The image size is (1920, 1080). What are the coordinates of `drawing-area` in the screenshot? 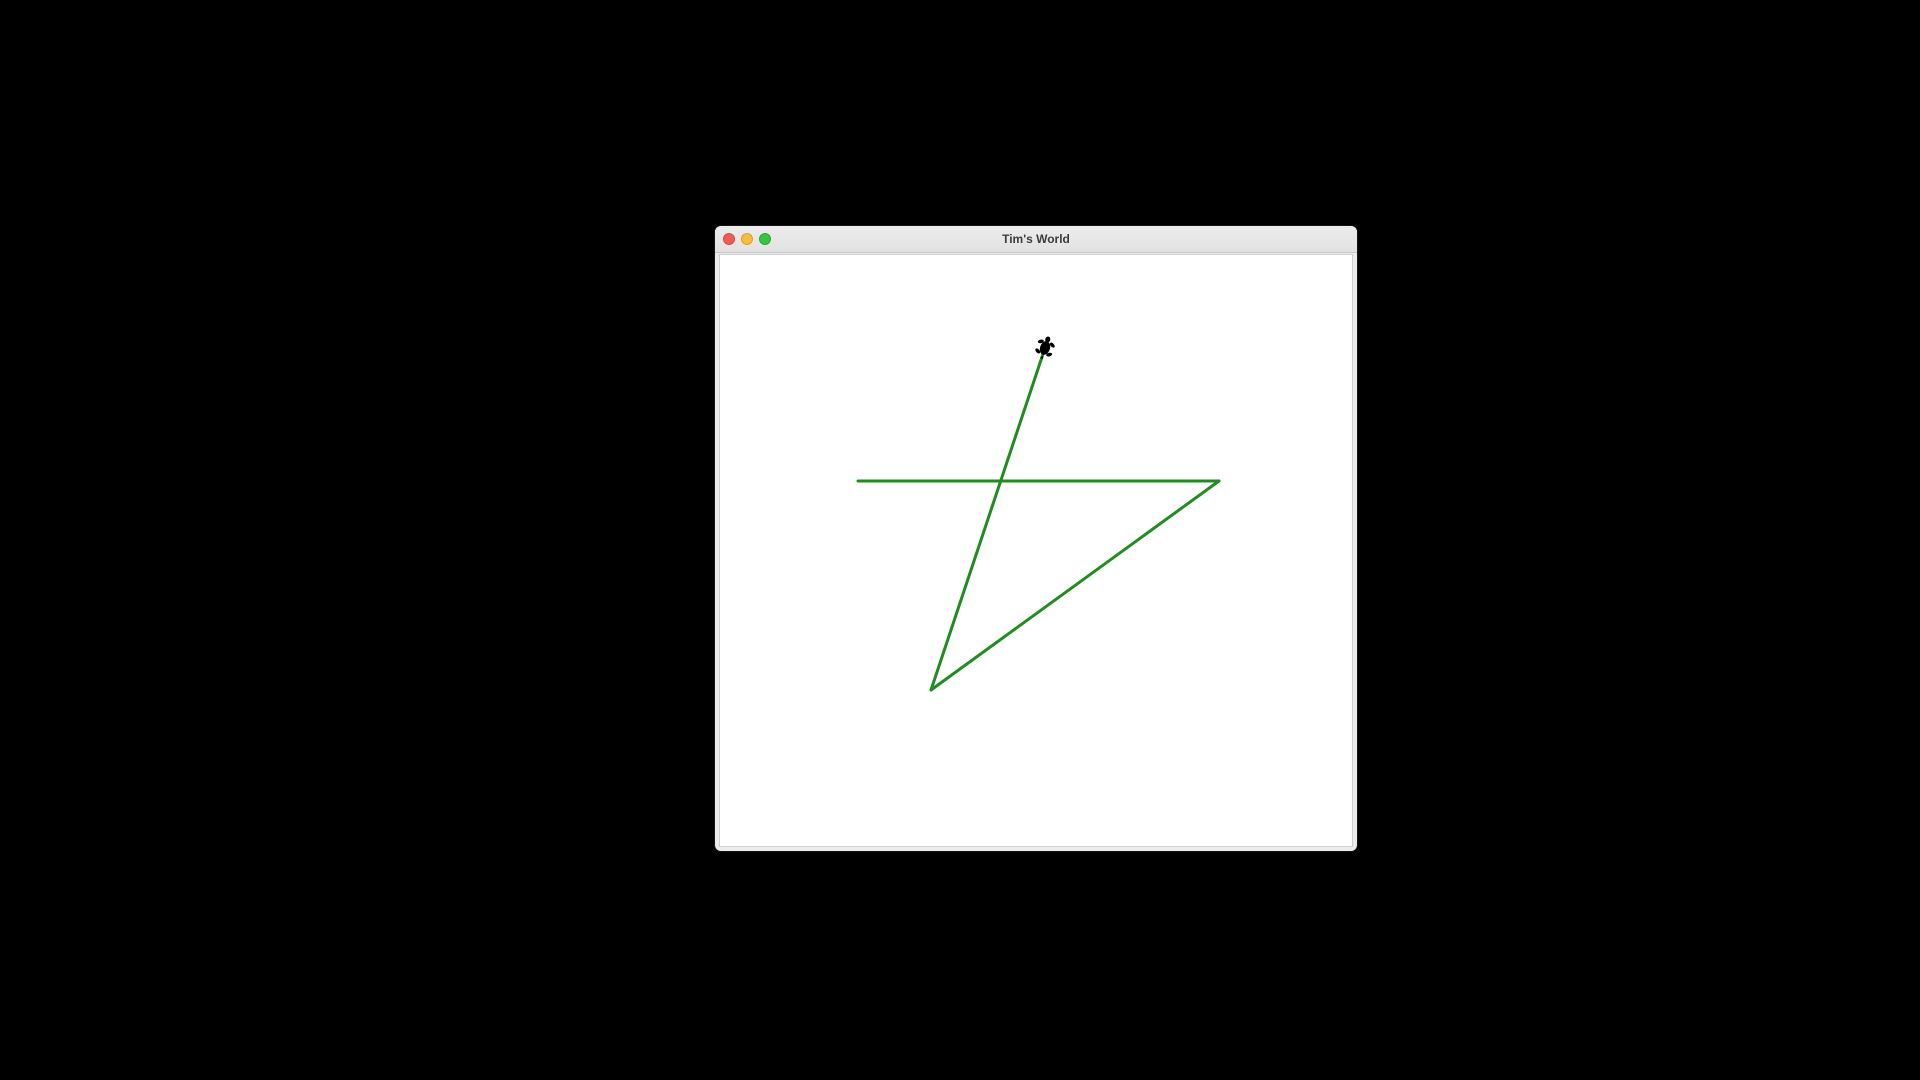 It's located at (1038, 514).